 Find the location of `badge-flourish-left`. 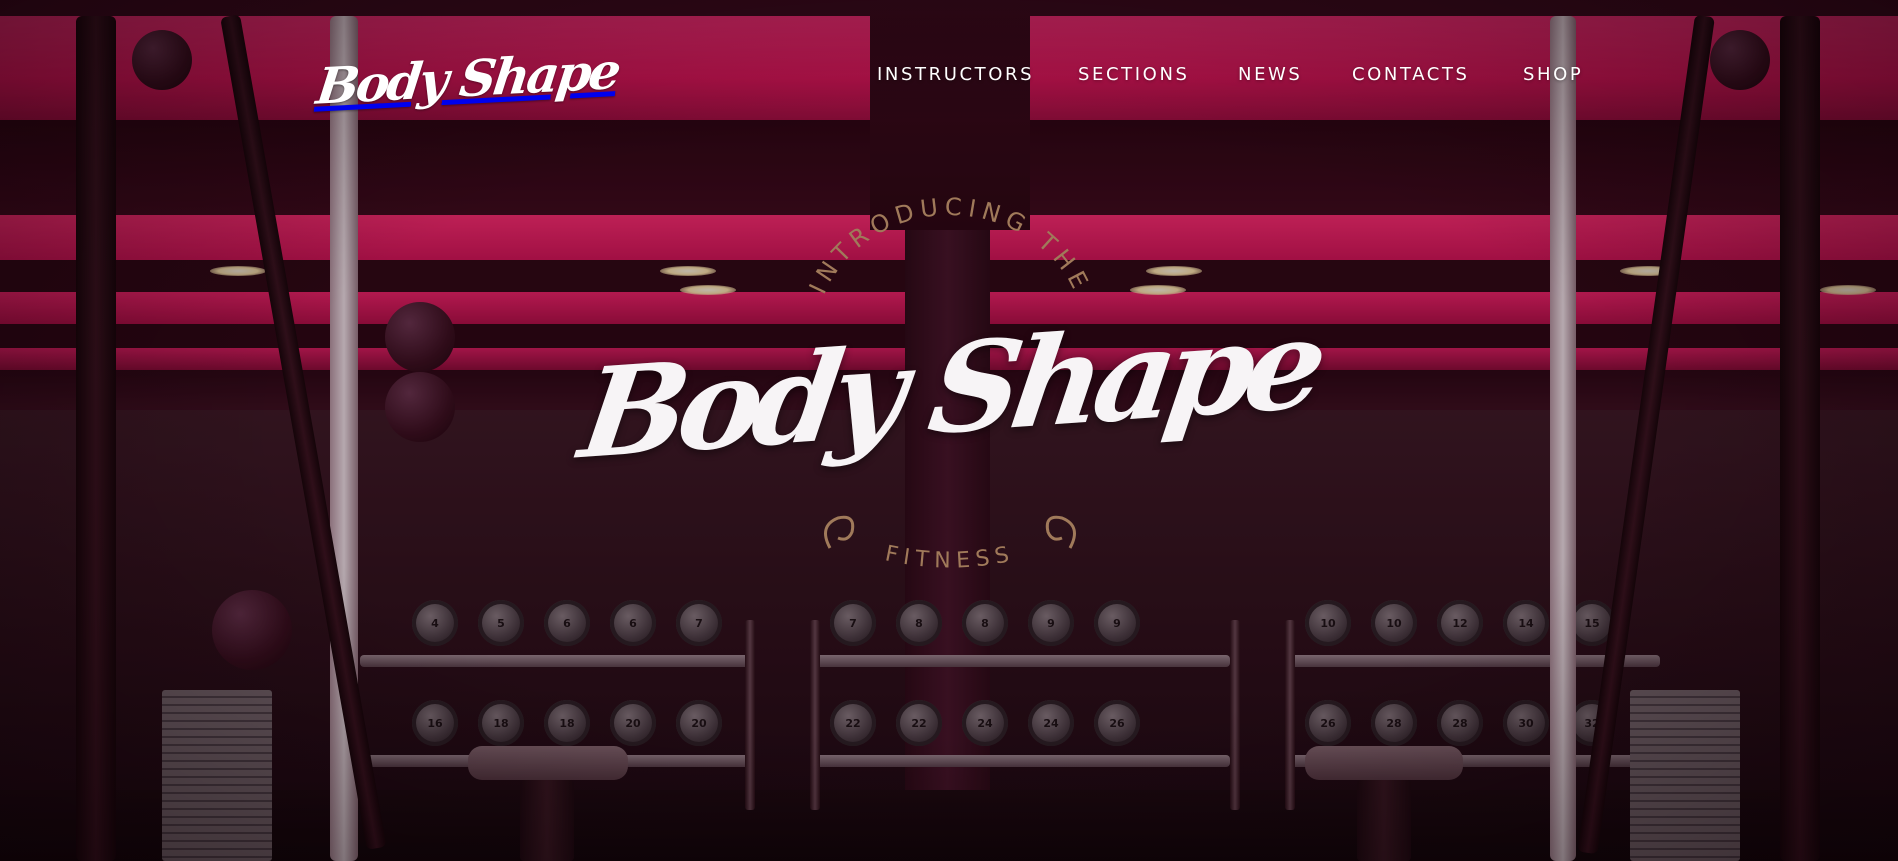

badge-flourish-left is located at coordinates (839, 532).